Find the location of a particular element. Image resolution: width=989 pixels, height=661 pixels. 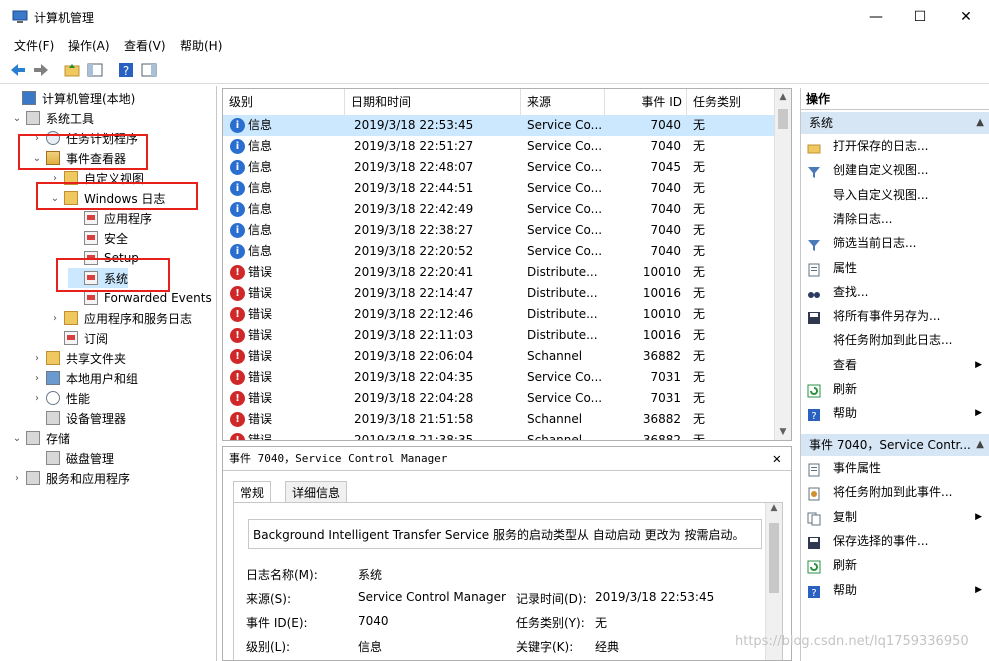

scroll-thumb is located at coordinates (783, 119).